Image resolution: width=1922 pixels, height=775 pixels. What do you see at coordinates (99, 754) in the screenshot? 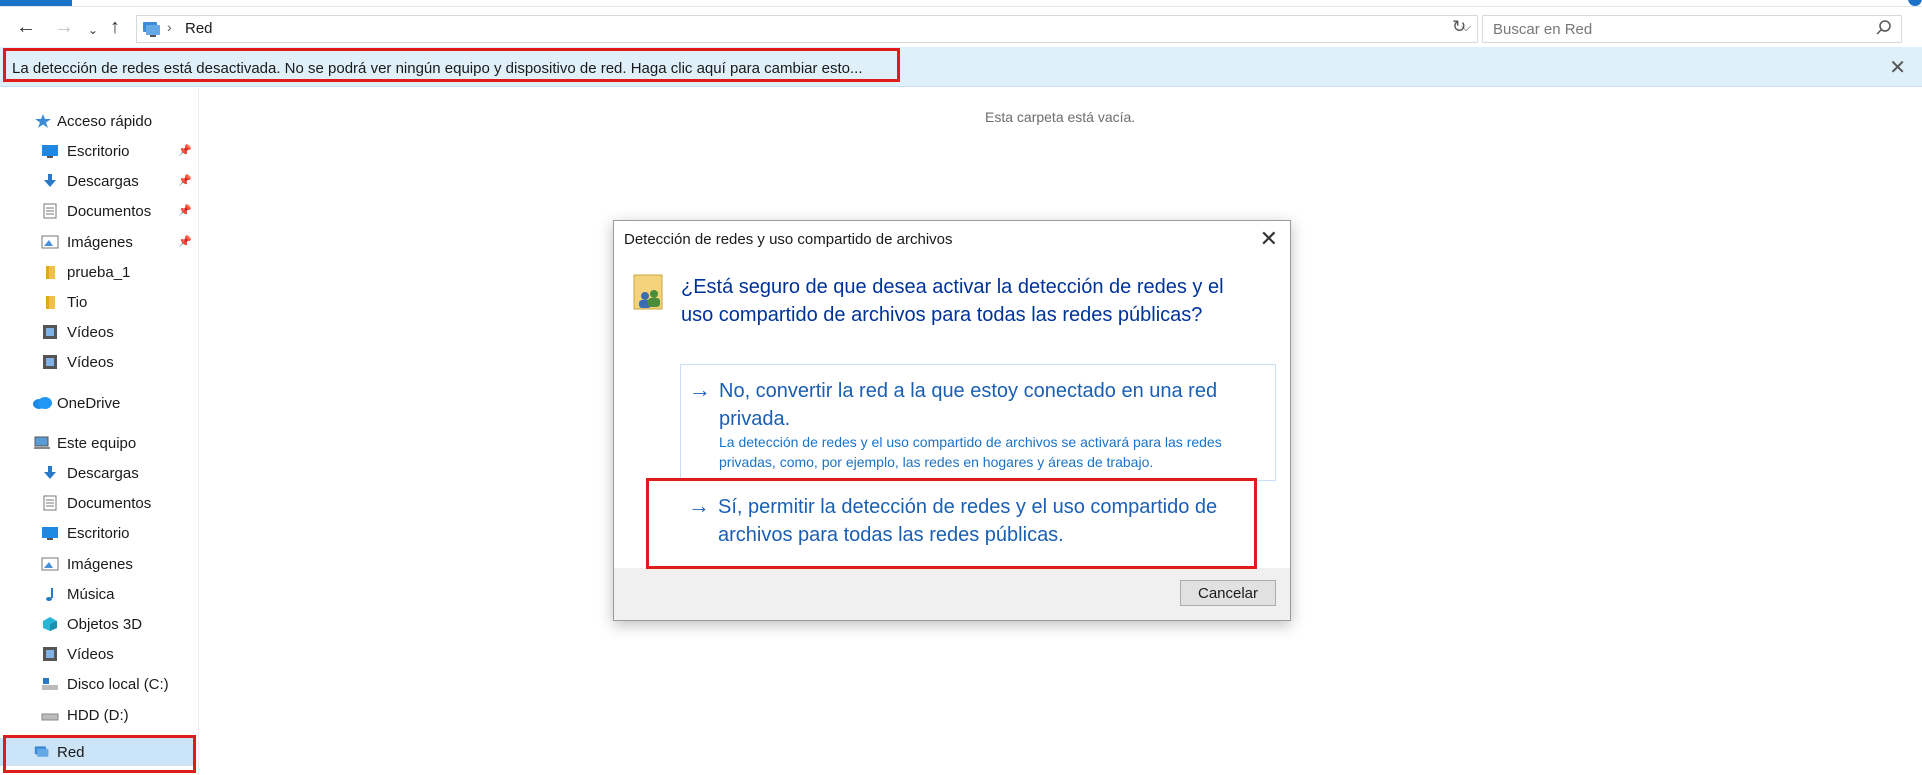
I see `annotation-highlight-network` at bounding box center [99, 754].